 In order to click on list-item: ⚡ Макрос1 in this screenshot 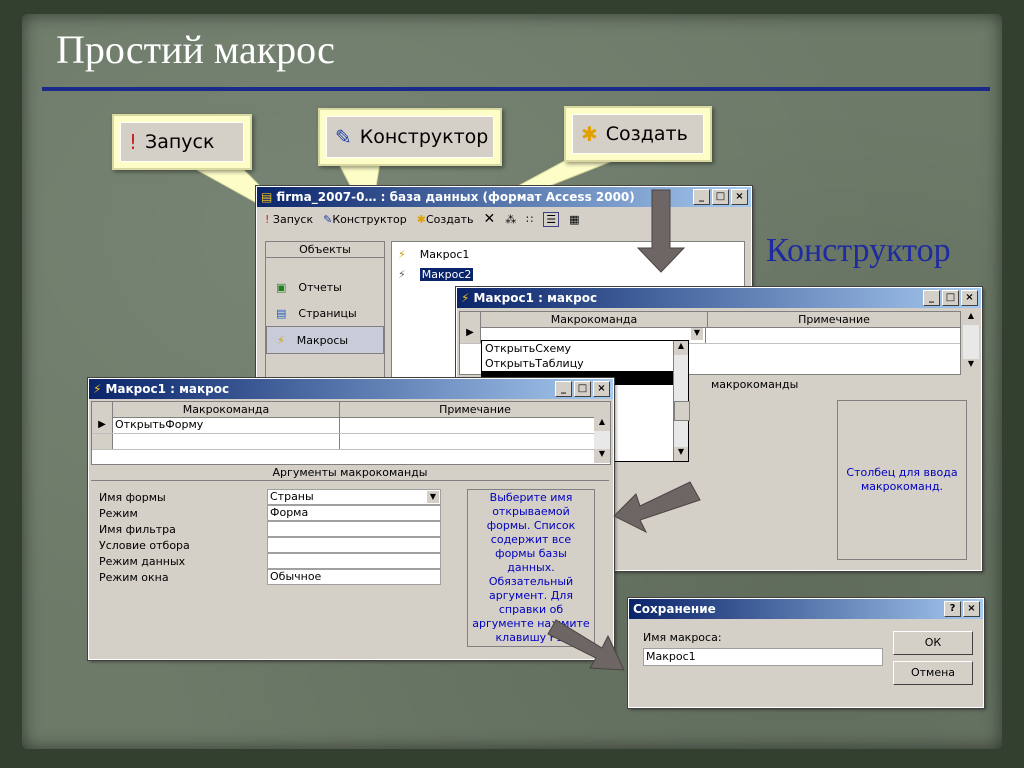, I will do `click(433, 254)`.